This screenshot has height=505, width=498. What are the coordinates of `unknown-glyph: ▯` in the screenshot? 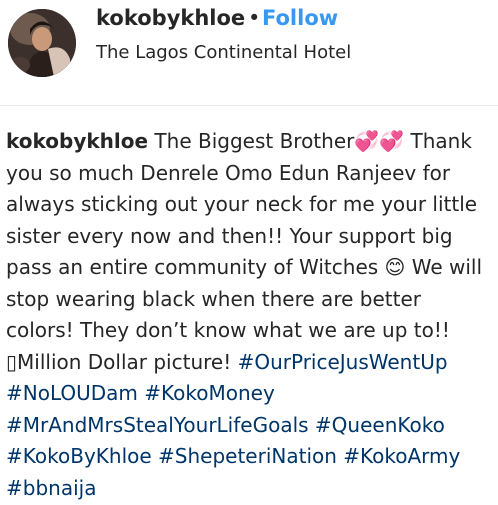 It's located at (12, 361).